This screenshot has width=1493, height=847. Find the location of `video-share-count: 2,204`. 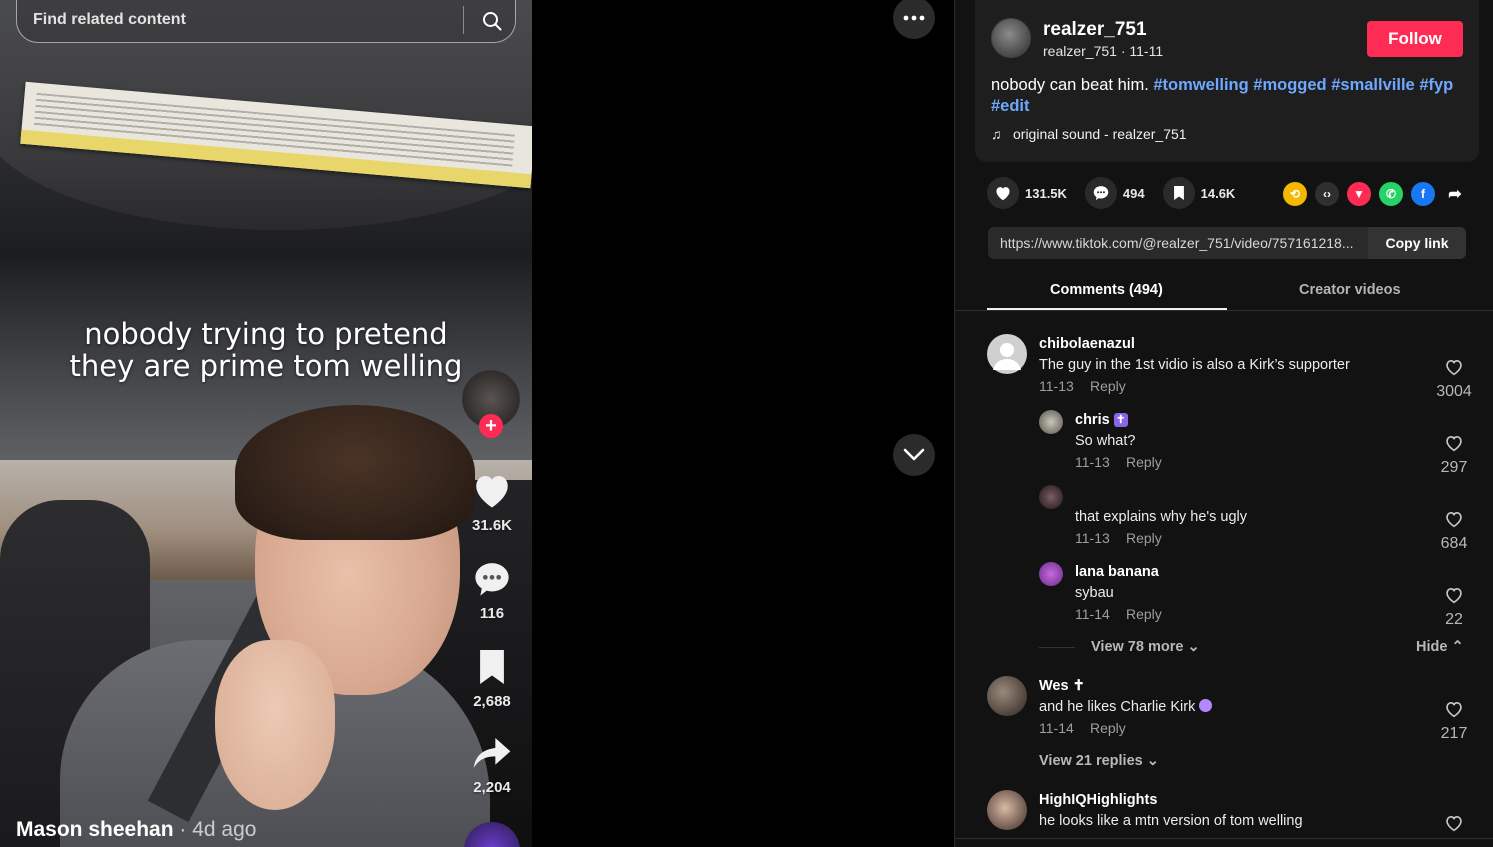

video-share-count: 2,204 is located at coordinates (492, 787).